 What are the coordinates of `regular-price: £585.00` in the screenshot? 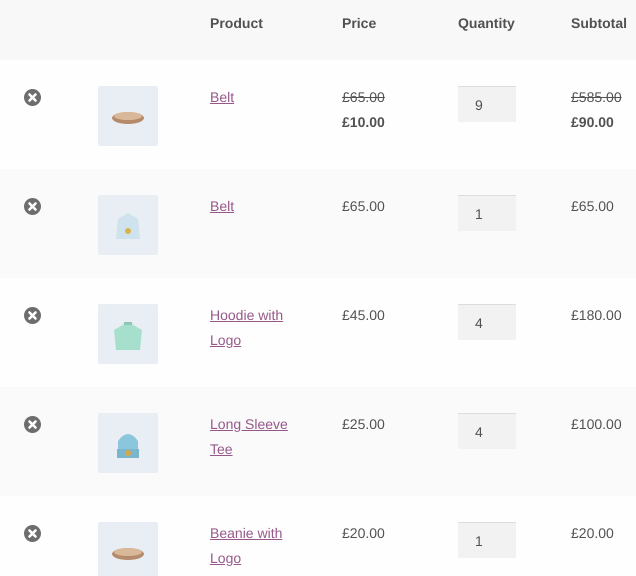 It's located at (597, 97).